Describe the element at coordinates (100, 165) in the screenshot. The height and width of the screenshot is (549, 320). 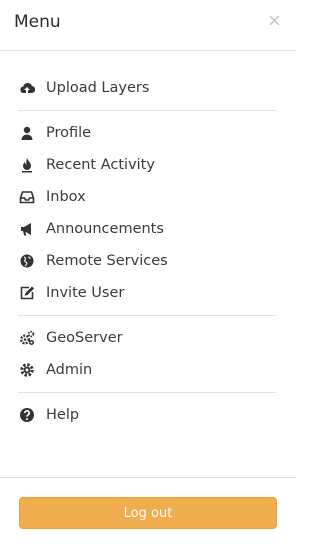
I see `menu-item-label: Recent Activity` at that location.